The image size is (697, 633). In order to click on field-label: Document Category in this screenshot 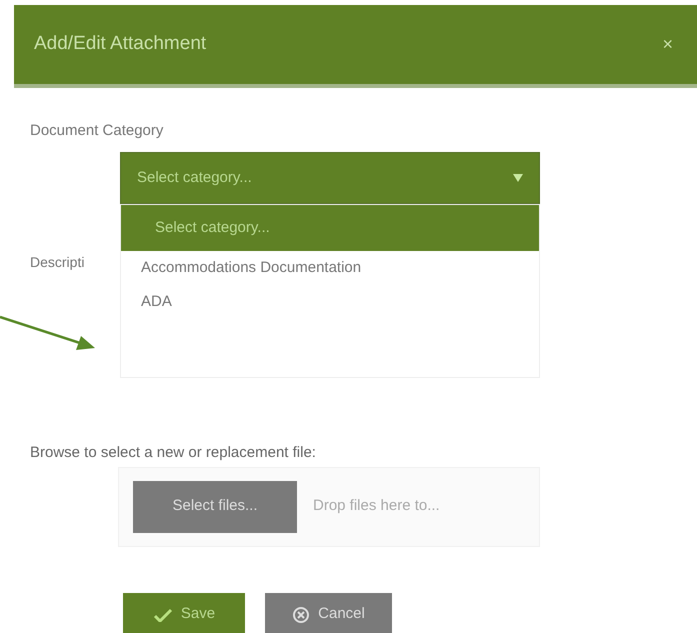, I will do `click(97, 131)`.